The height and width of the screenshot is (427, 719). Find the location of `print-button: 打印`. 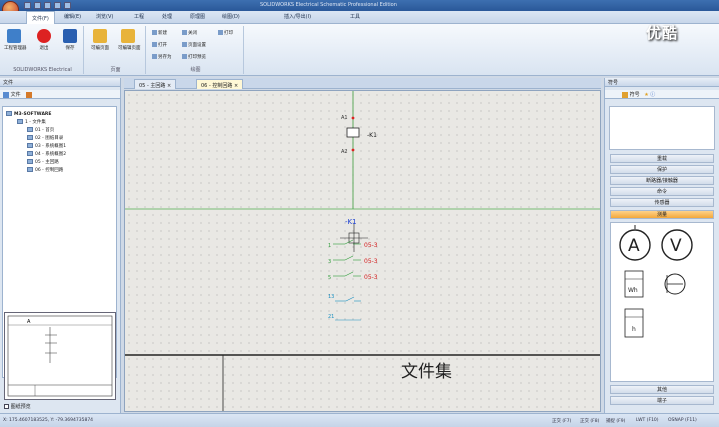

print-button: 打印 is located at coordinates (225, 33).